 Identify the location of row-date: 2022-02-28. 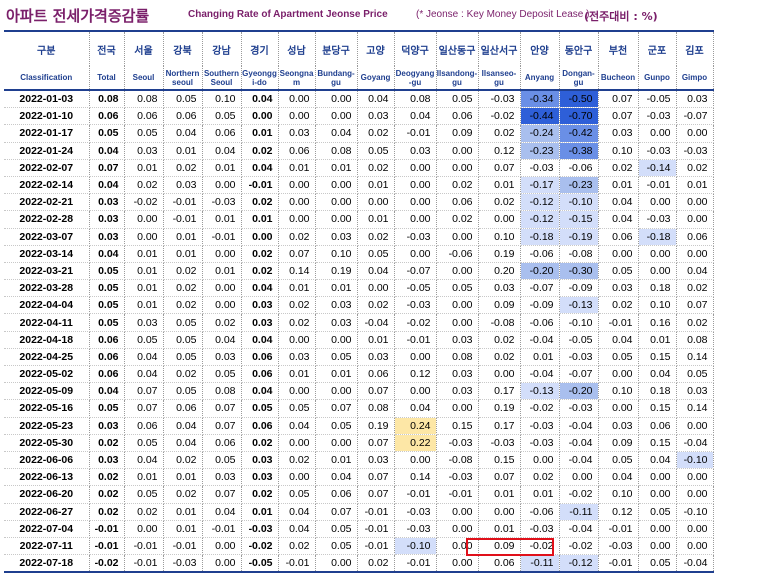
(47, 219).